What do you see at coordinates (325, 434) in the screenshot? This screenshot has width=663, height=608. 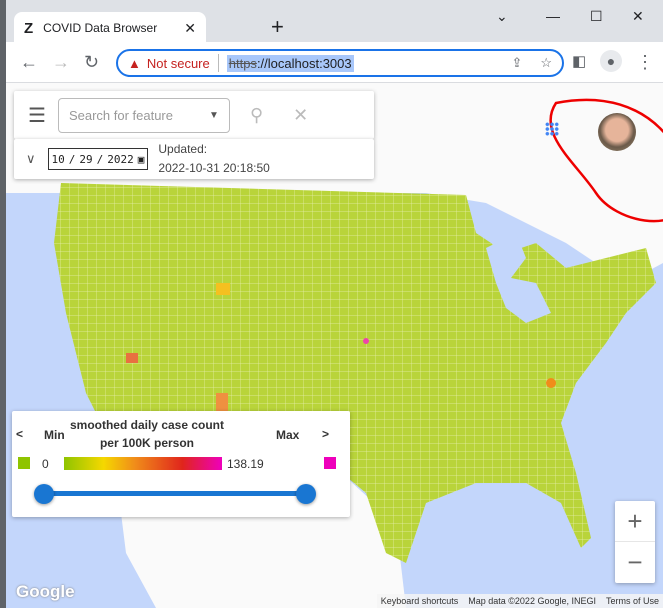 I see `next-metric-button: >` at bounding box center [325, 434].